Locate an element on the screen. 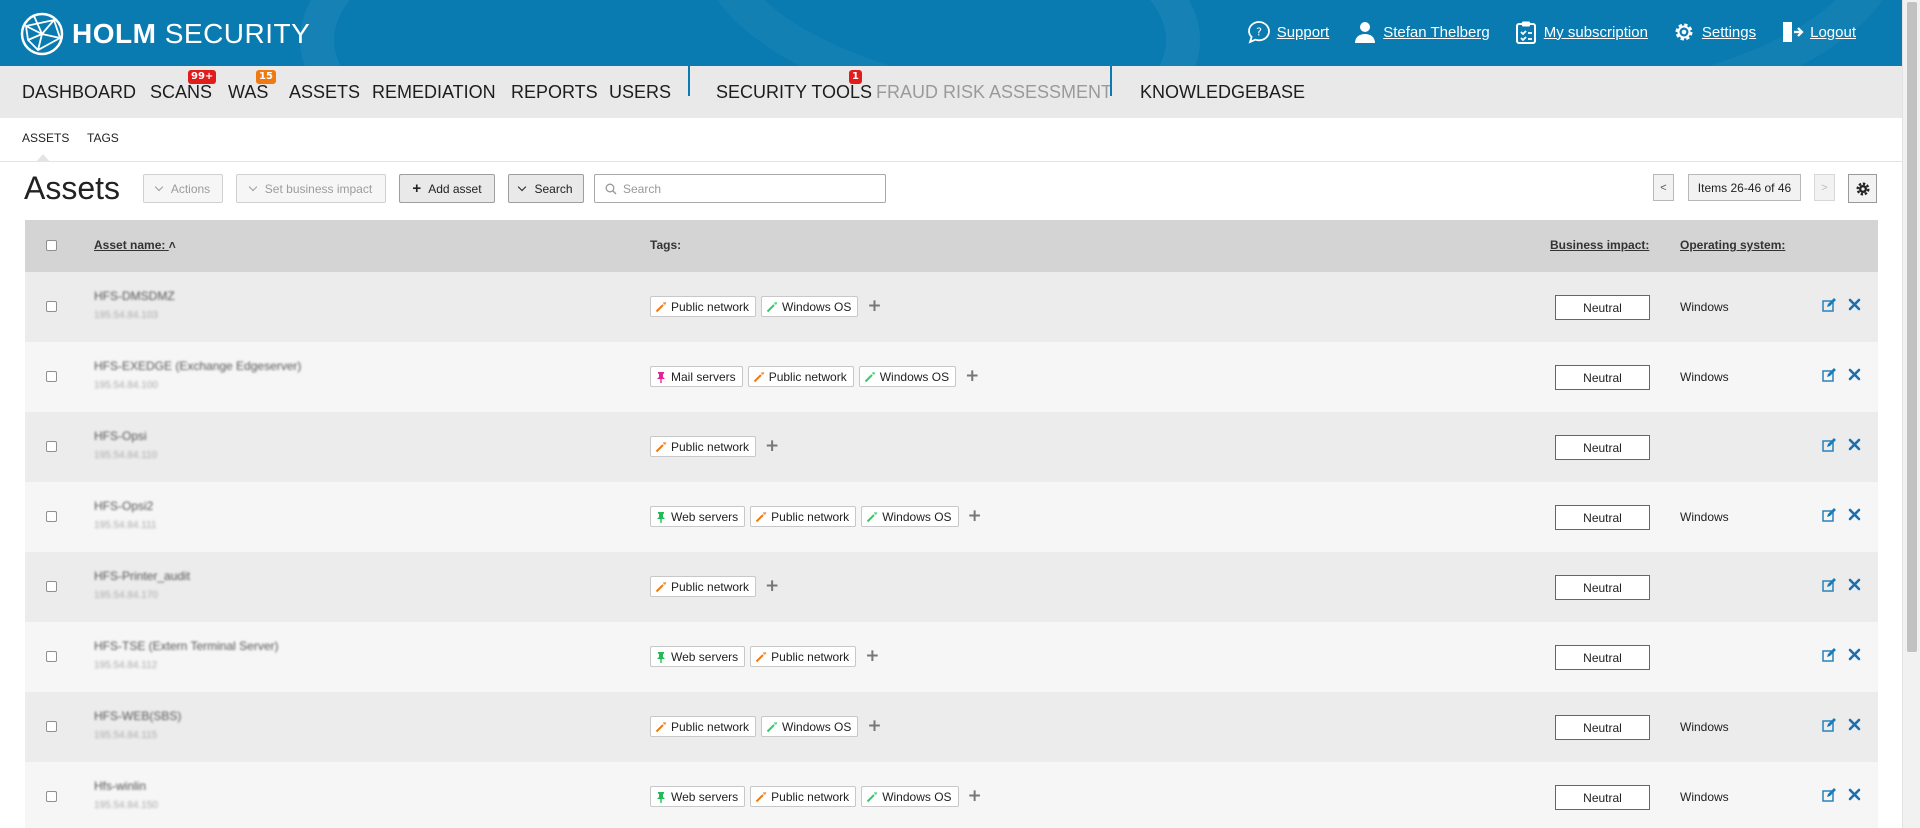 The height and width of the screenshot is (828, 1920). search-toggle-label: Search is located at coordinates (553, 188).